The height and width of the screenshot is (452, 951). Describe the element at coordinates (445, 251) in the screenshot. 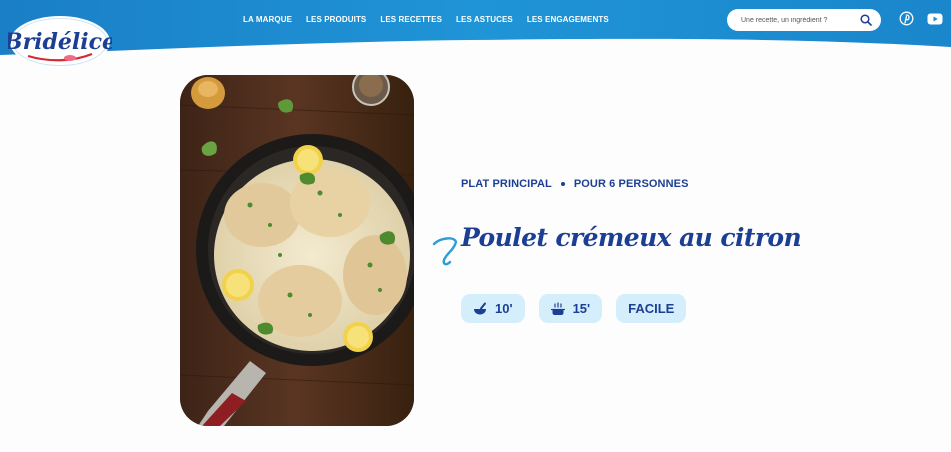

I see `squiggle-decoration-icon` at that location.